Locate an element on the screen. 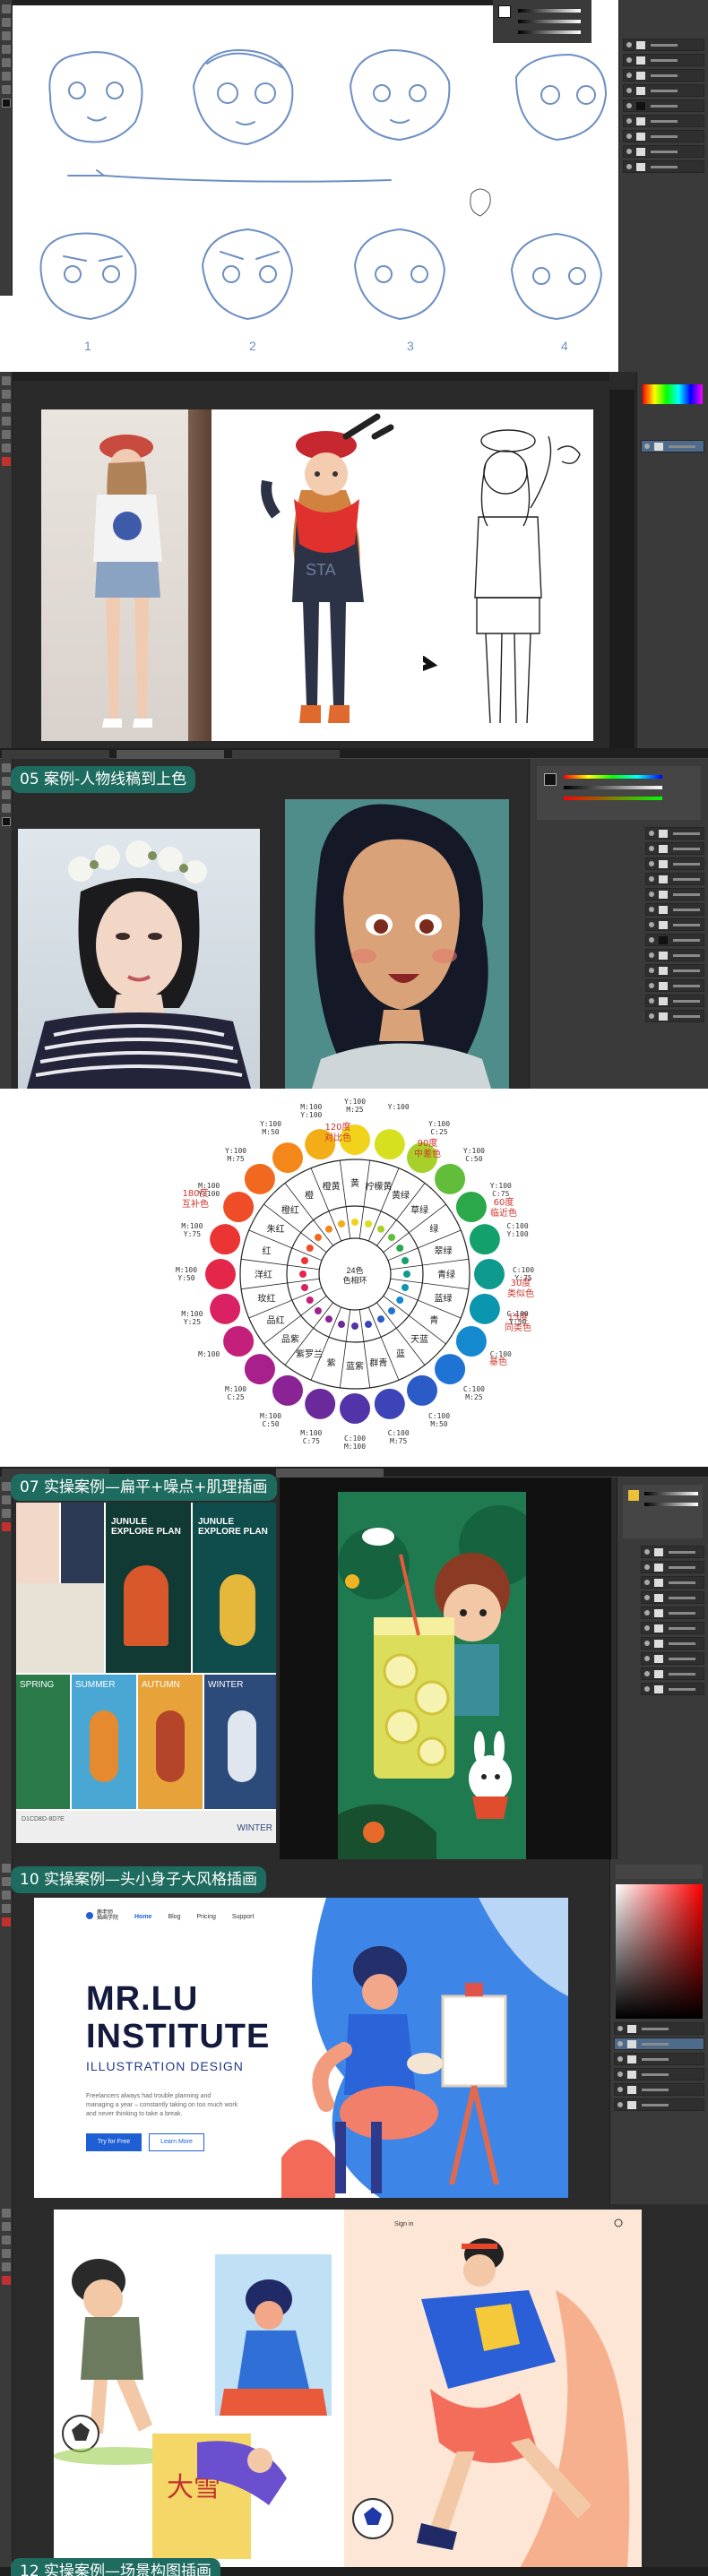 The width and height of the screenshot is (708, 2576). crop-tool-icon is located at coordinates (6, 49).